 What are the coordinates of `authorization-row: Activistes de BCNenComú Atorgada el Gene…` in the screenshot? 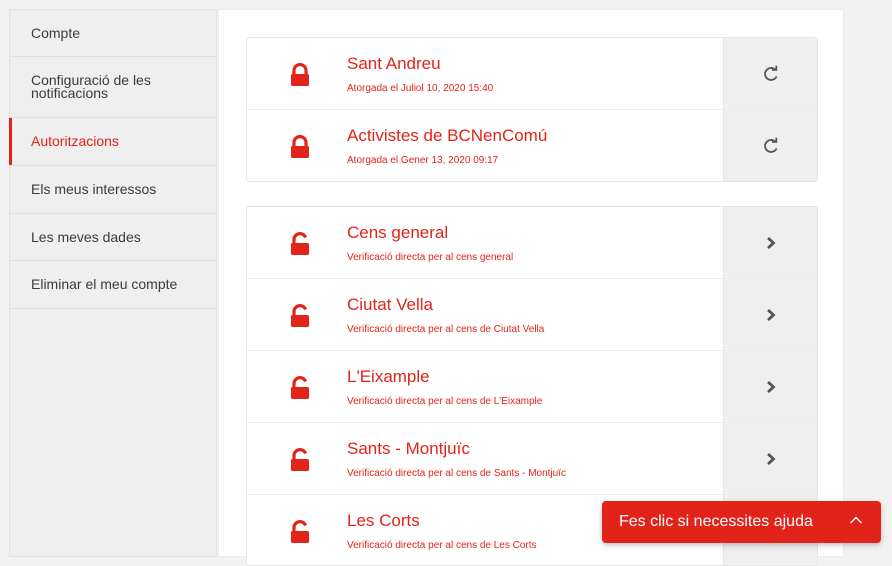 It's located at (532, 145).